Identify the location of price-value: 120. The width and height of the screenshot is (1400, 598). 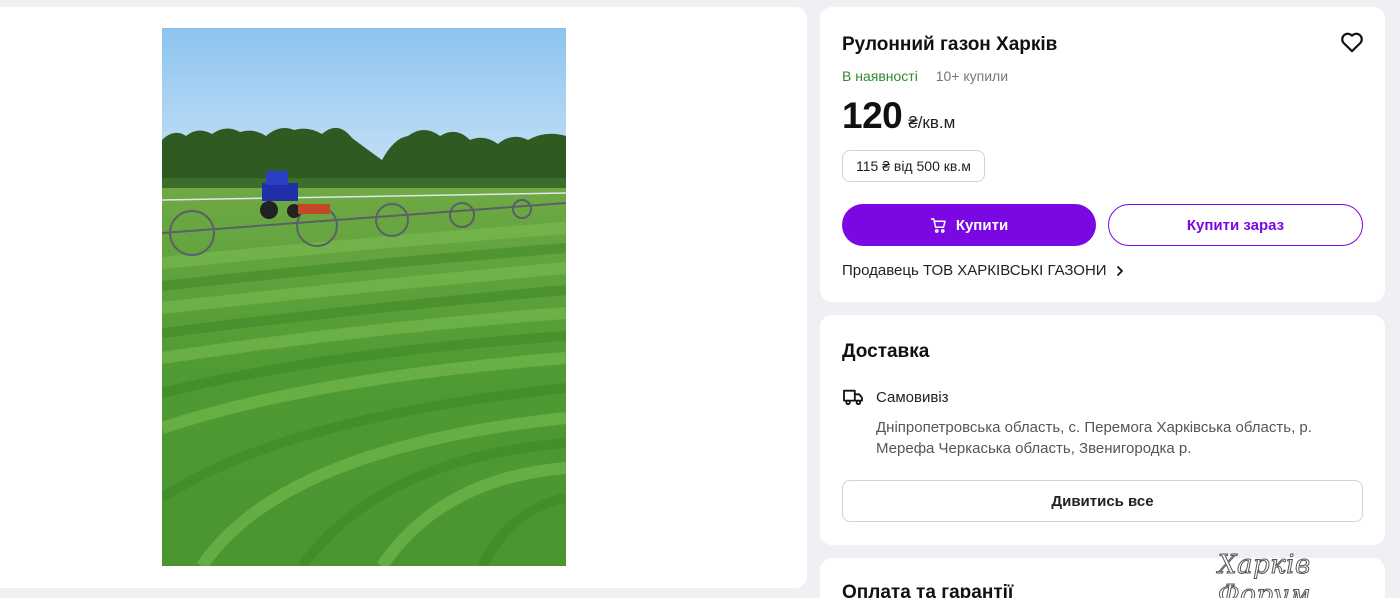
(872, 115).